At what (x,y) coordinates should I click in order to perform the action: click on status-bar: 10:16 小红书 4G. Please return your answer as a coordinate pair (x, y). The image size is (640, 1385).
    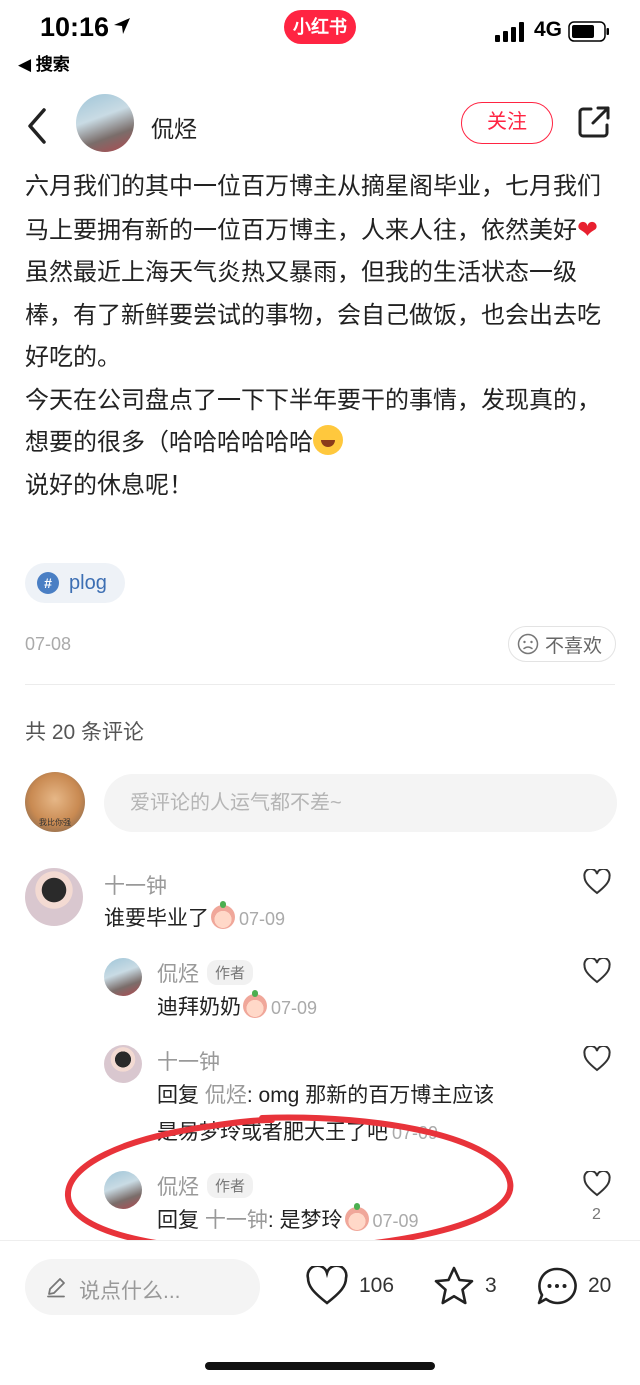
    Looking at the image, I should click on (320, 25).